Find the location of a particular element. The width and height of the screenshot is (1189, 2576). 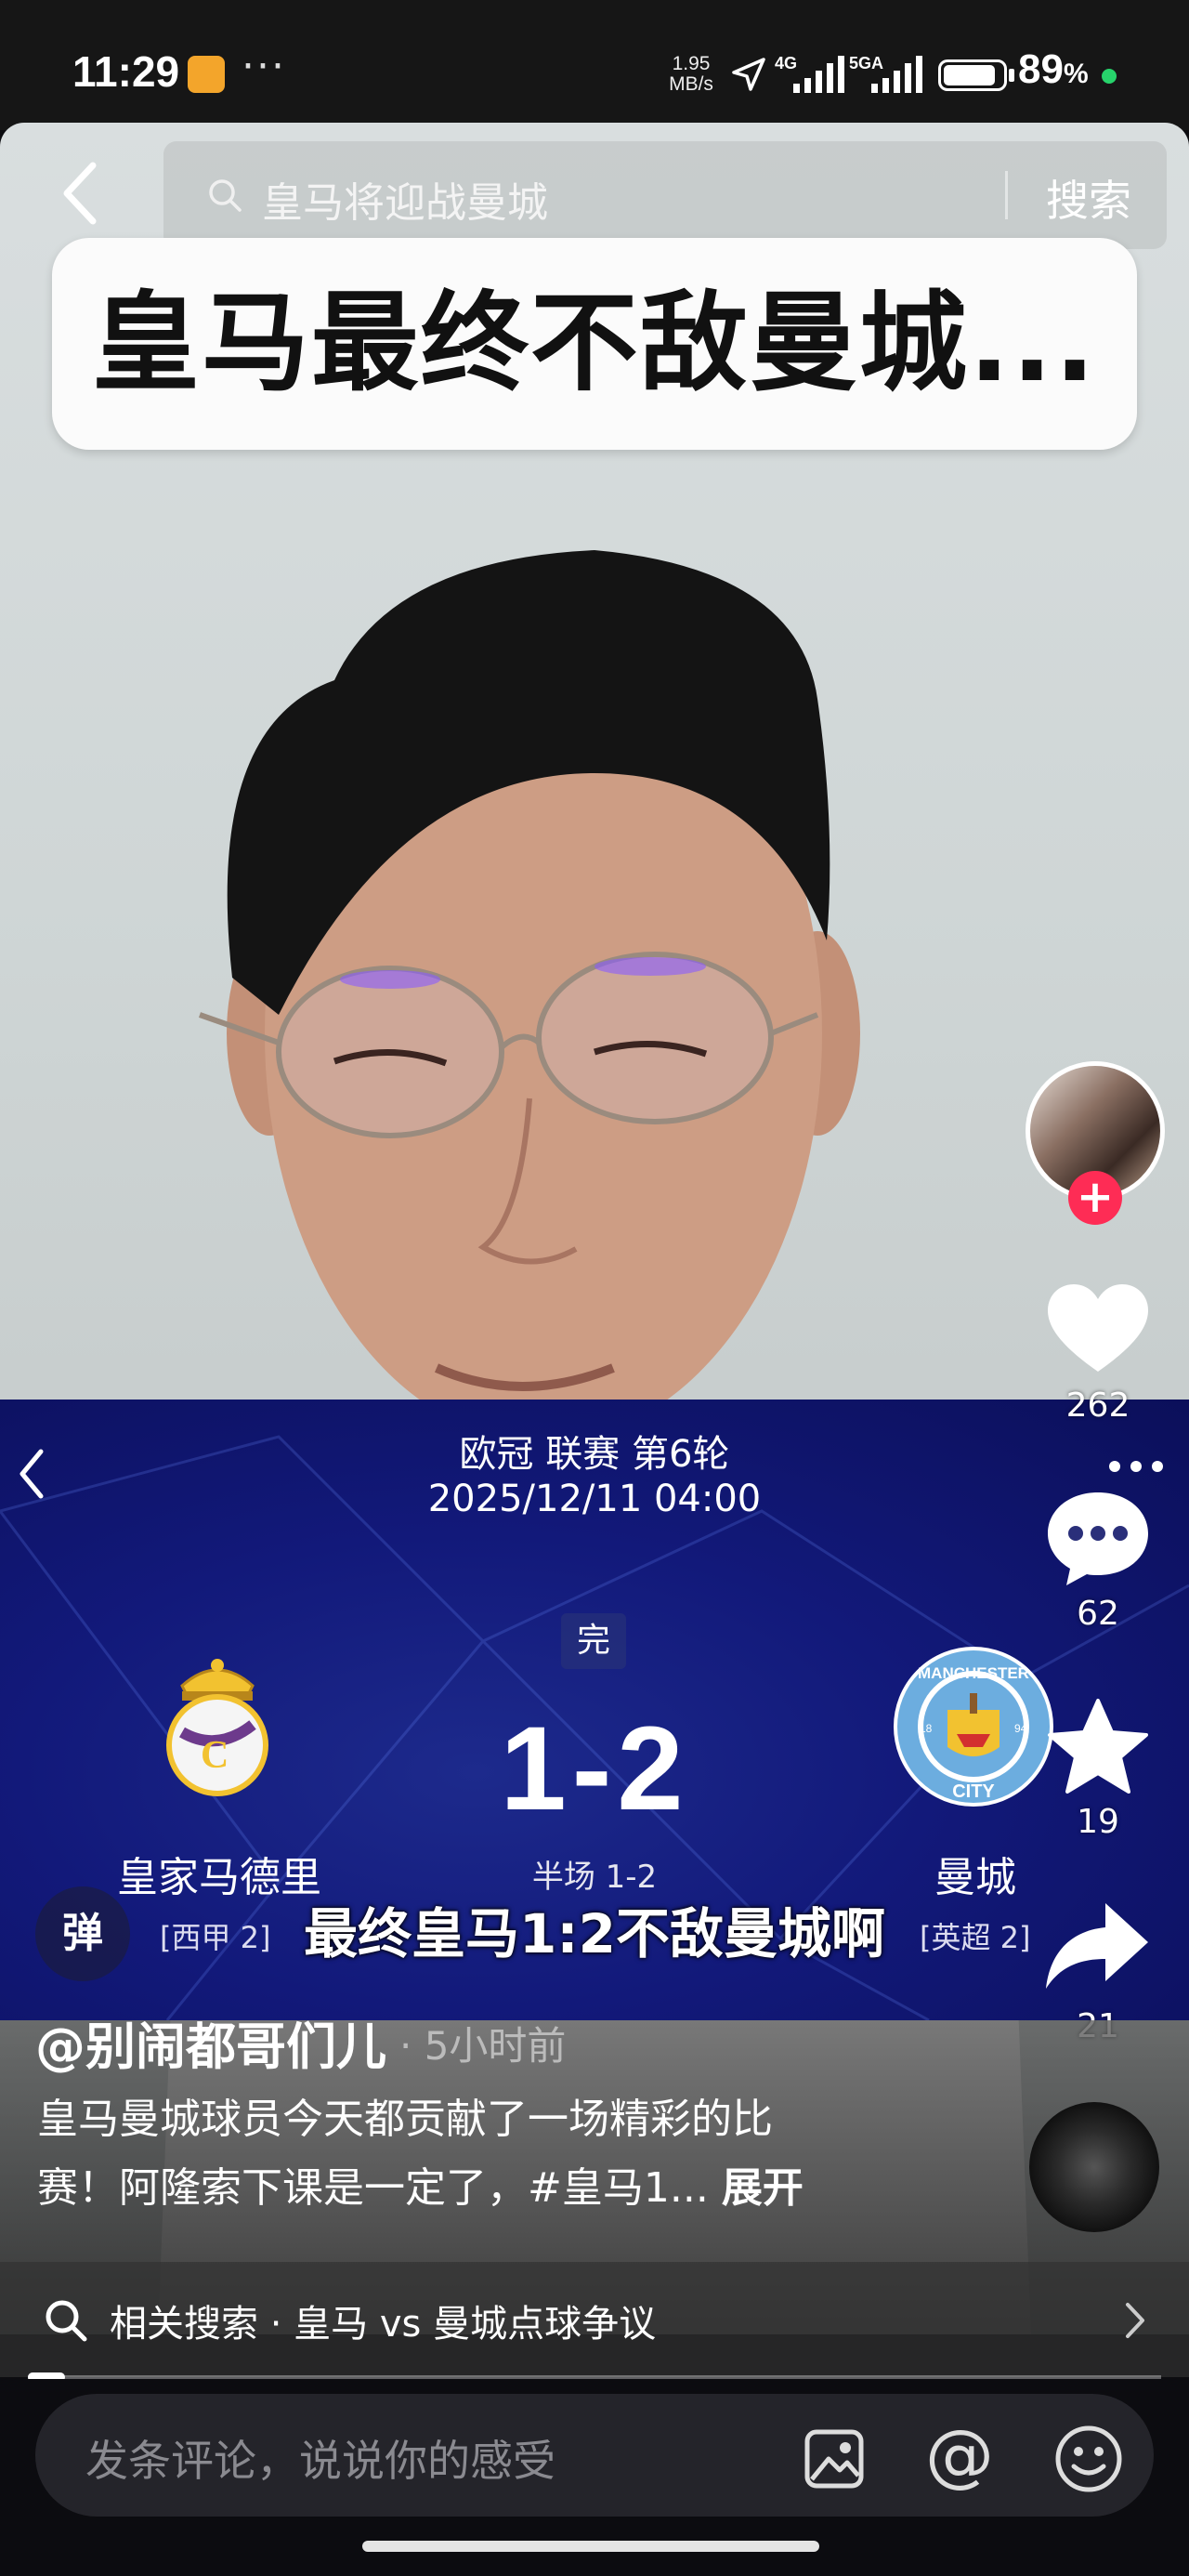

battery-percent-value: 89 is located at coordinates (1041, 69).